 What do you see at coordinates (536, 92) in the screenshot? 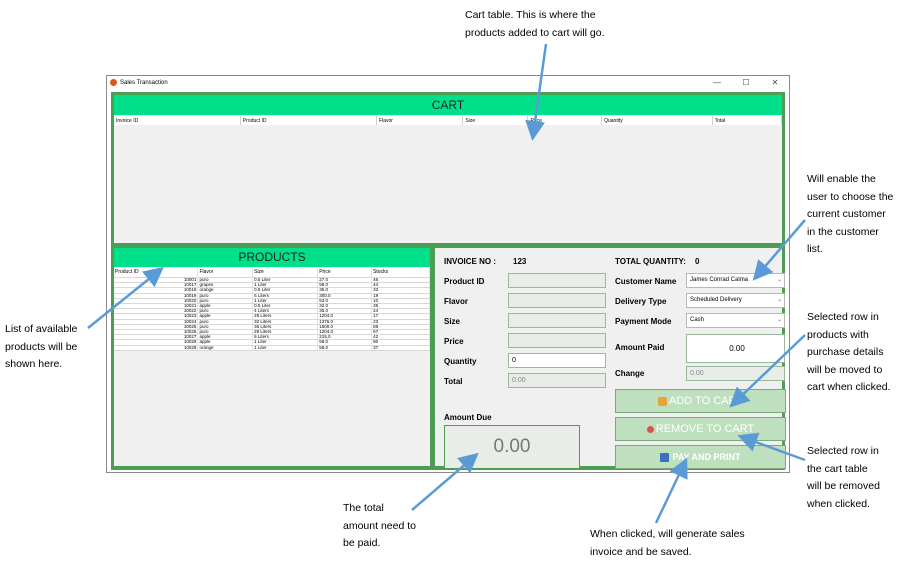
I see `arrow-cart-table` at bounding box center [536, 92].